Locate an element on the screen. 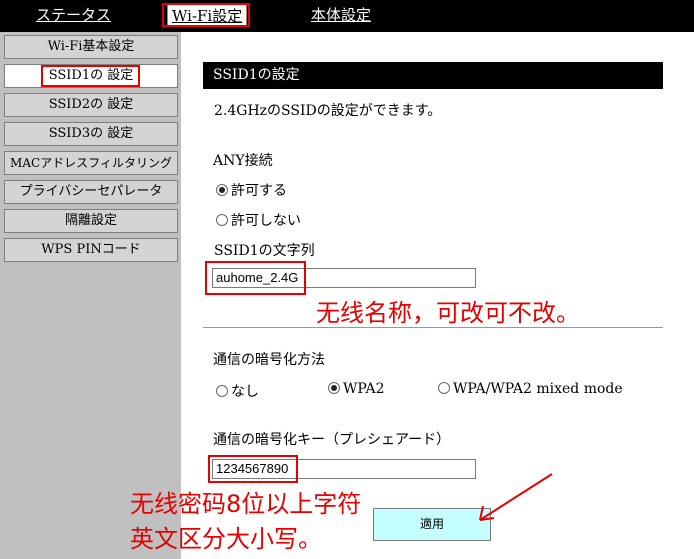 The height and width of the screenshot is (559, 694). section-title: SSID1の設定 is located at coordinates (433, 75).